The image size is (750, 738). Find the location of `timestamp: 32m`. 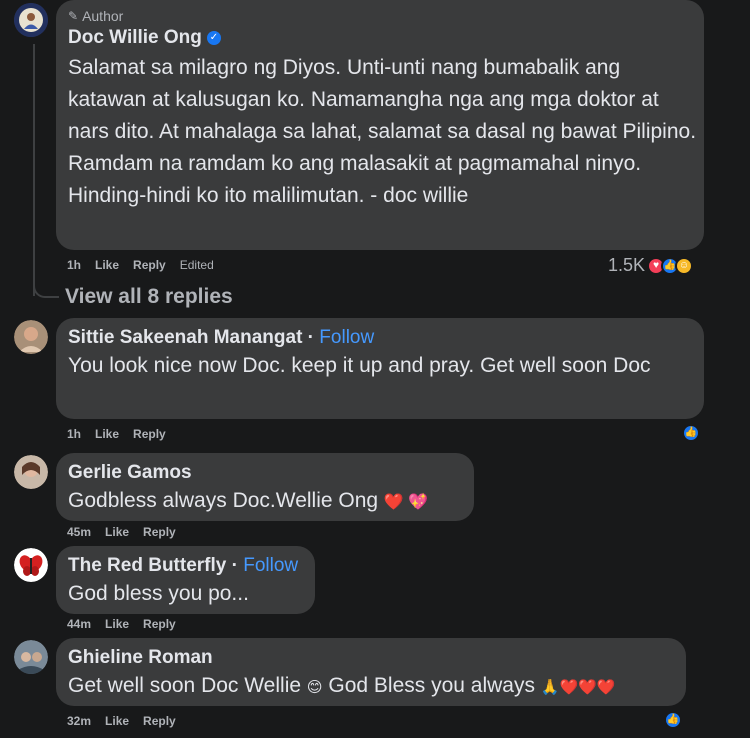

timestamp: 32m is located at coordinates (79, 721).